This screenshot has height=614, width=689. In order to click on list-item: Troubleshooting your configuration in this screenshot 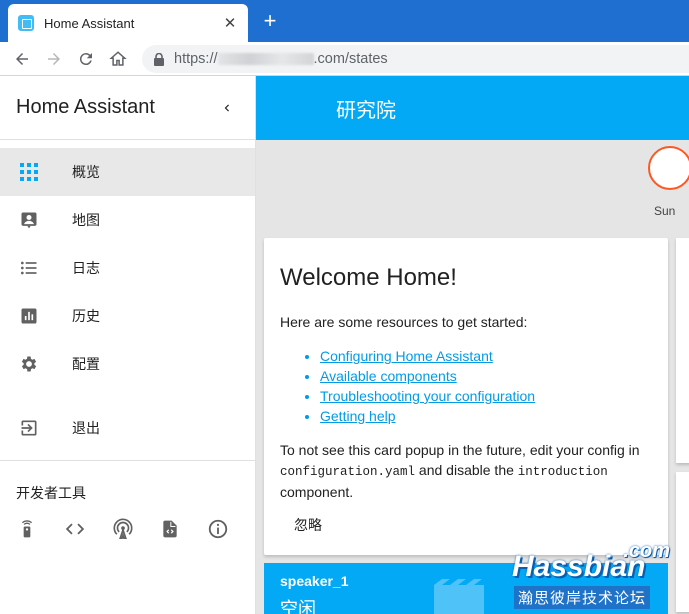, I will do `click(486, 396)`.